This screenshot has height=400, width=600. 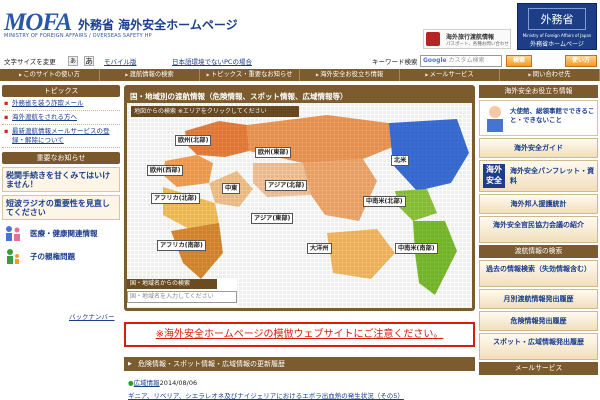 I want to click on region-africa-south: アフリカ(南部), so click(x=181, y=245).